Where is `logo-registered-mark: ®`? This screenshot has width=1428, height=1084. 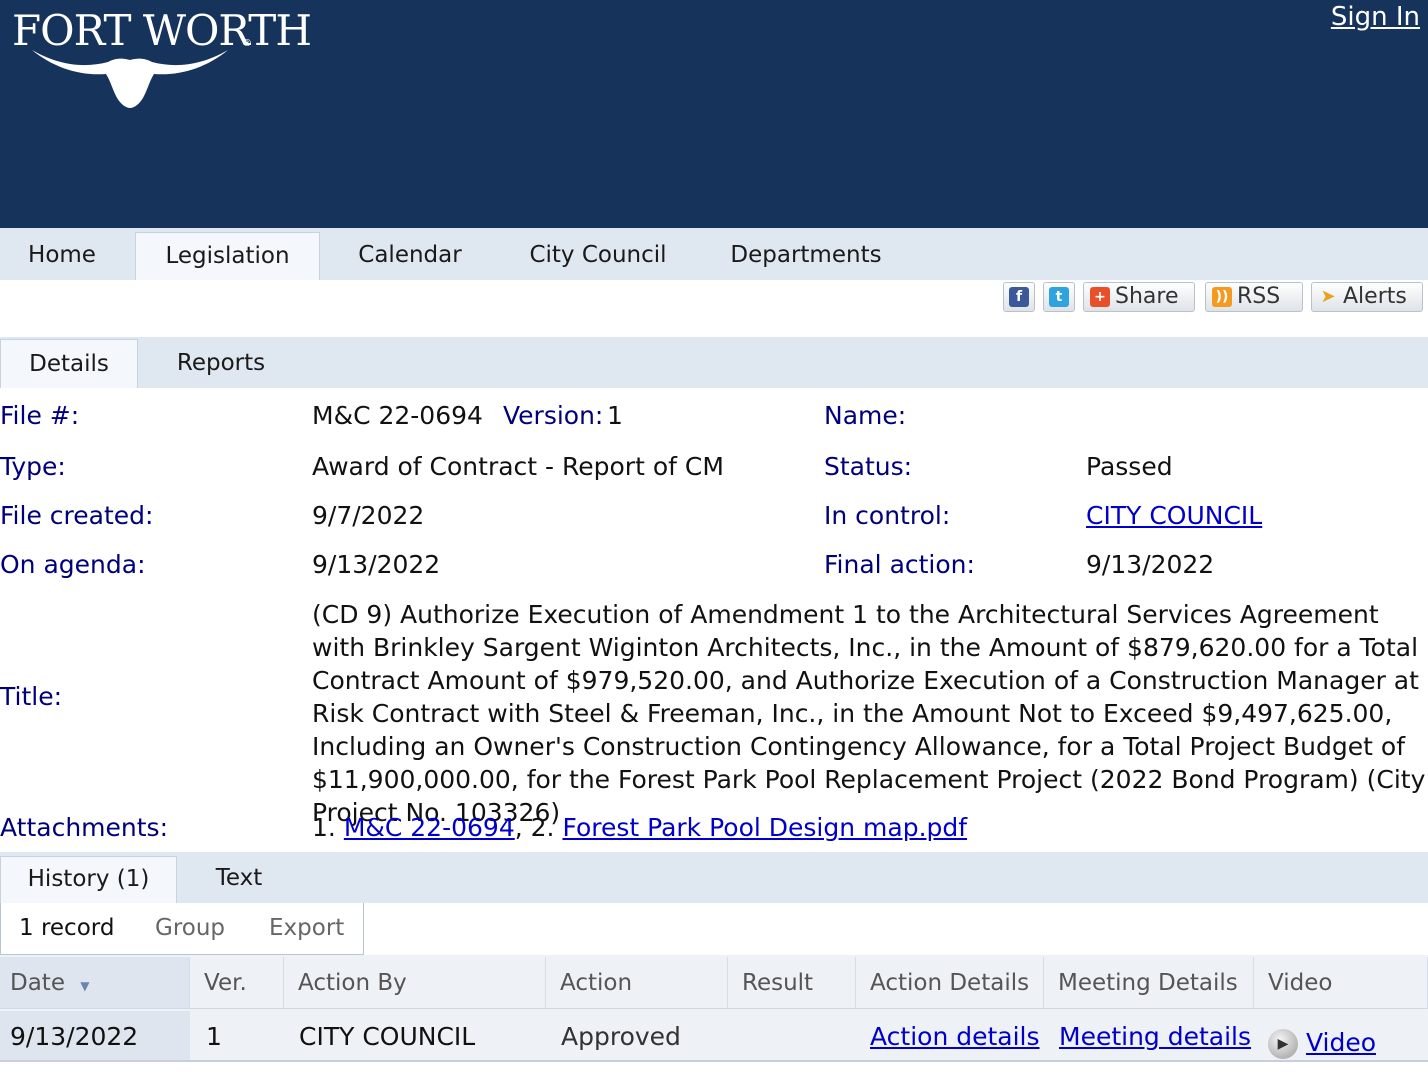
logo-registered-mark: ® is located at coordinates (247, 43).